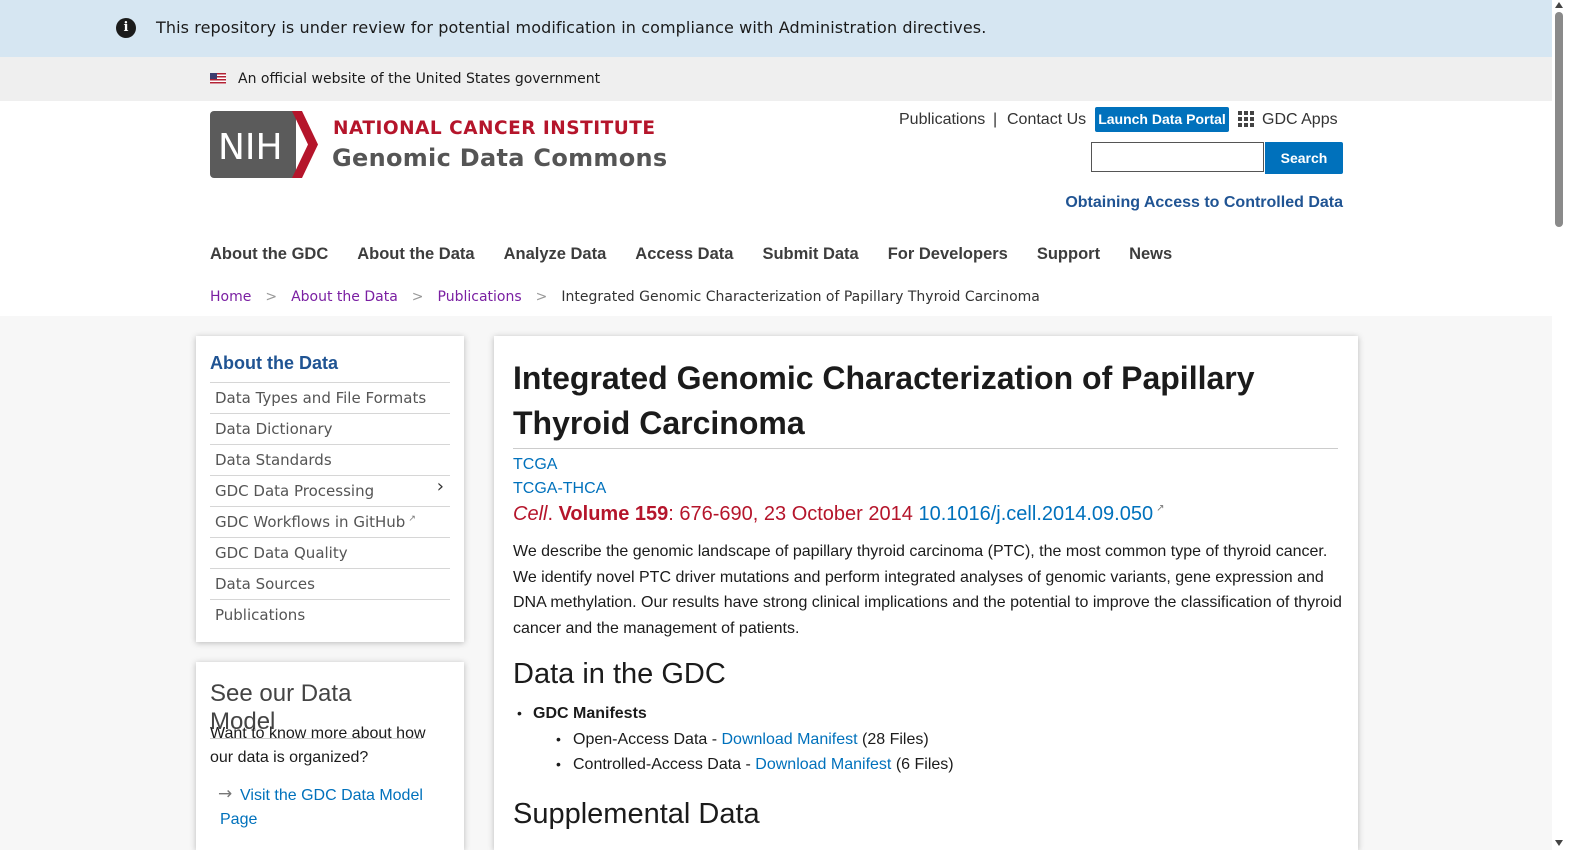  What do you see at coordinates (942, 120) in the screenshot?
I see `publications-link: Publications` at bounding box center [942, 120].